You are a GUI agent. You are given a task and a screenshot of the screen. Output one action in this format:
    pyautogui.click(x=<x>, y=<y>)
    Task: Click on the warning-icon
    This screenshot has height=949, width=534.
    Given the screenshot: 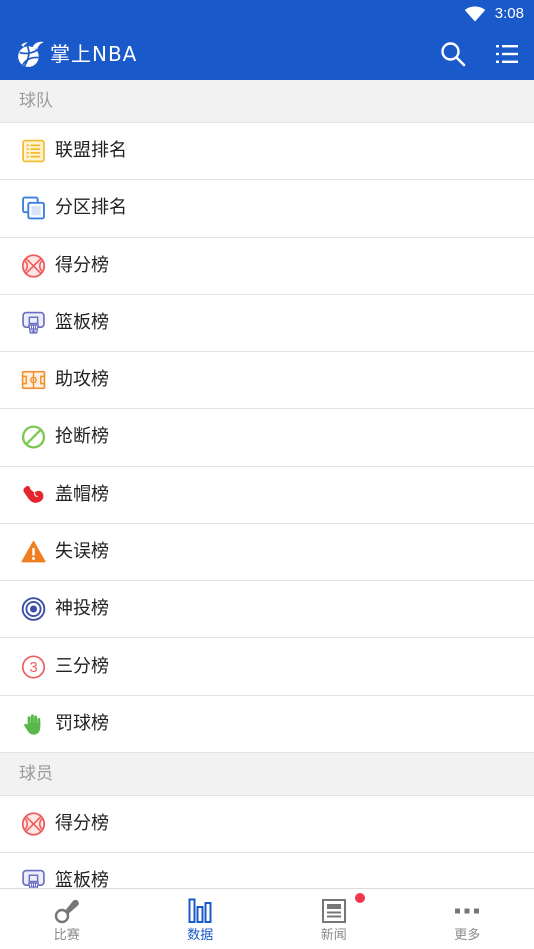 What is the action you would take?
    pyautogui.click(x=33, y=551)
    